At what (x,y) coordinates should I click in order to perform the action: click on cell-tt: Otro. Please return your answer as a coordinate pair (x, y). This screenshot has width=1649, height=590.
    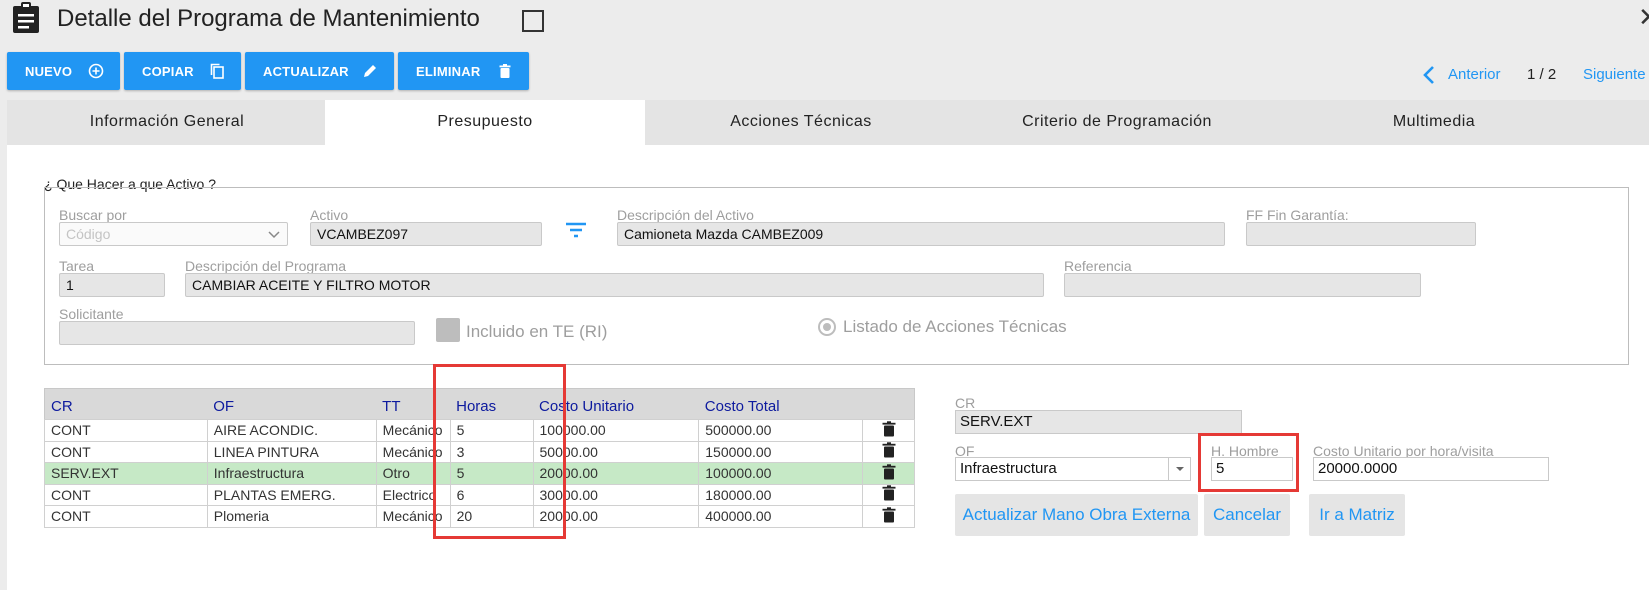
    Looking at the image, I should click on (413, 473).